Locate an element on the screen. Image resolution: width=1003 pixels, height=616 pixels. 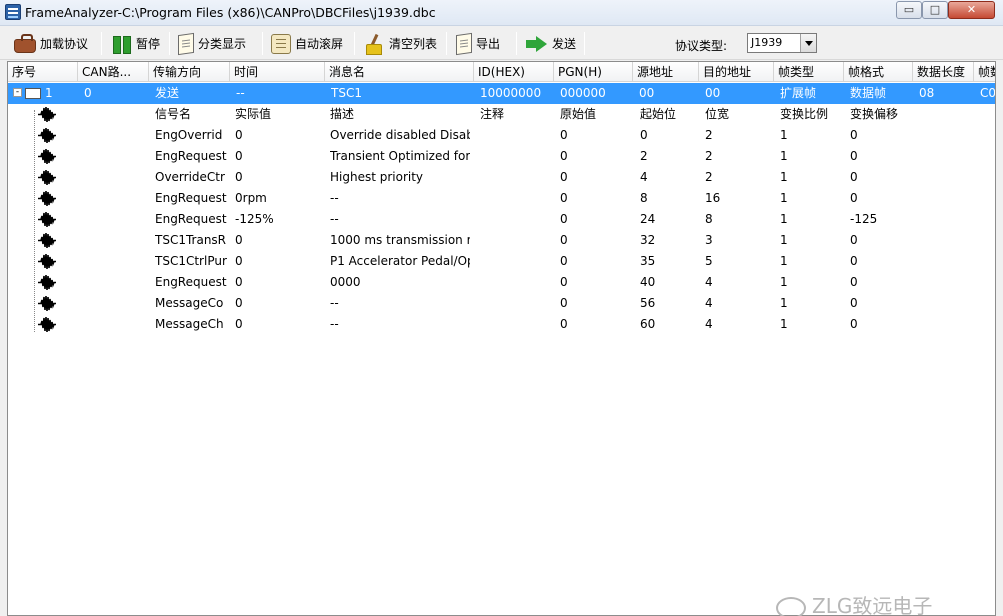
signal-start: 8 is located at coordinates (644, 198).